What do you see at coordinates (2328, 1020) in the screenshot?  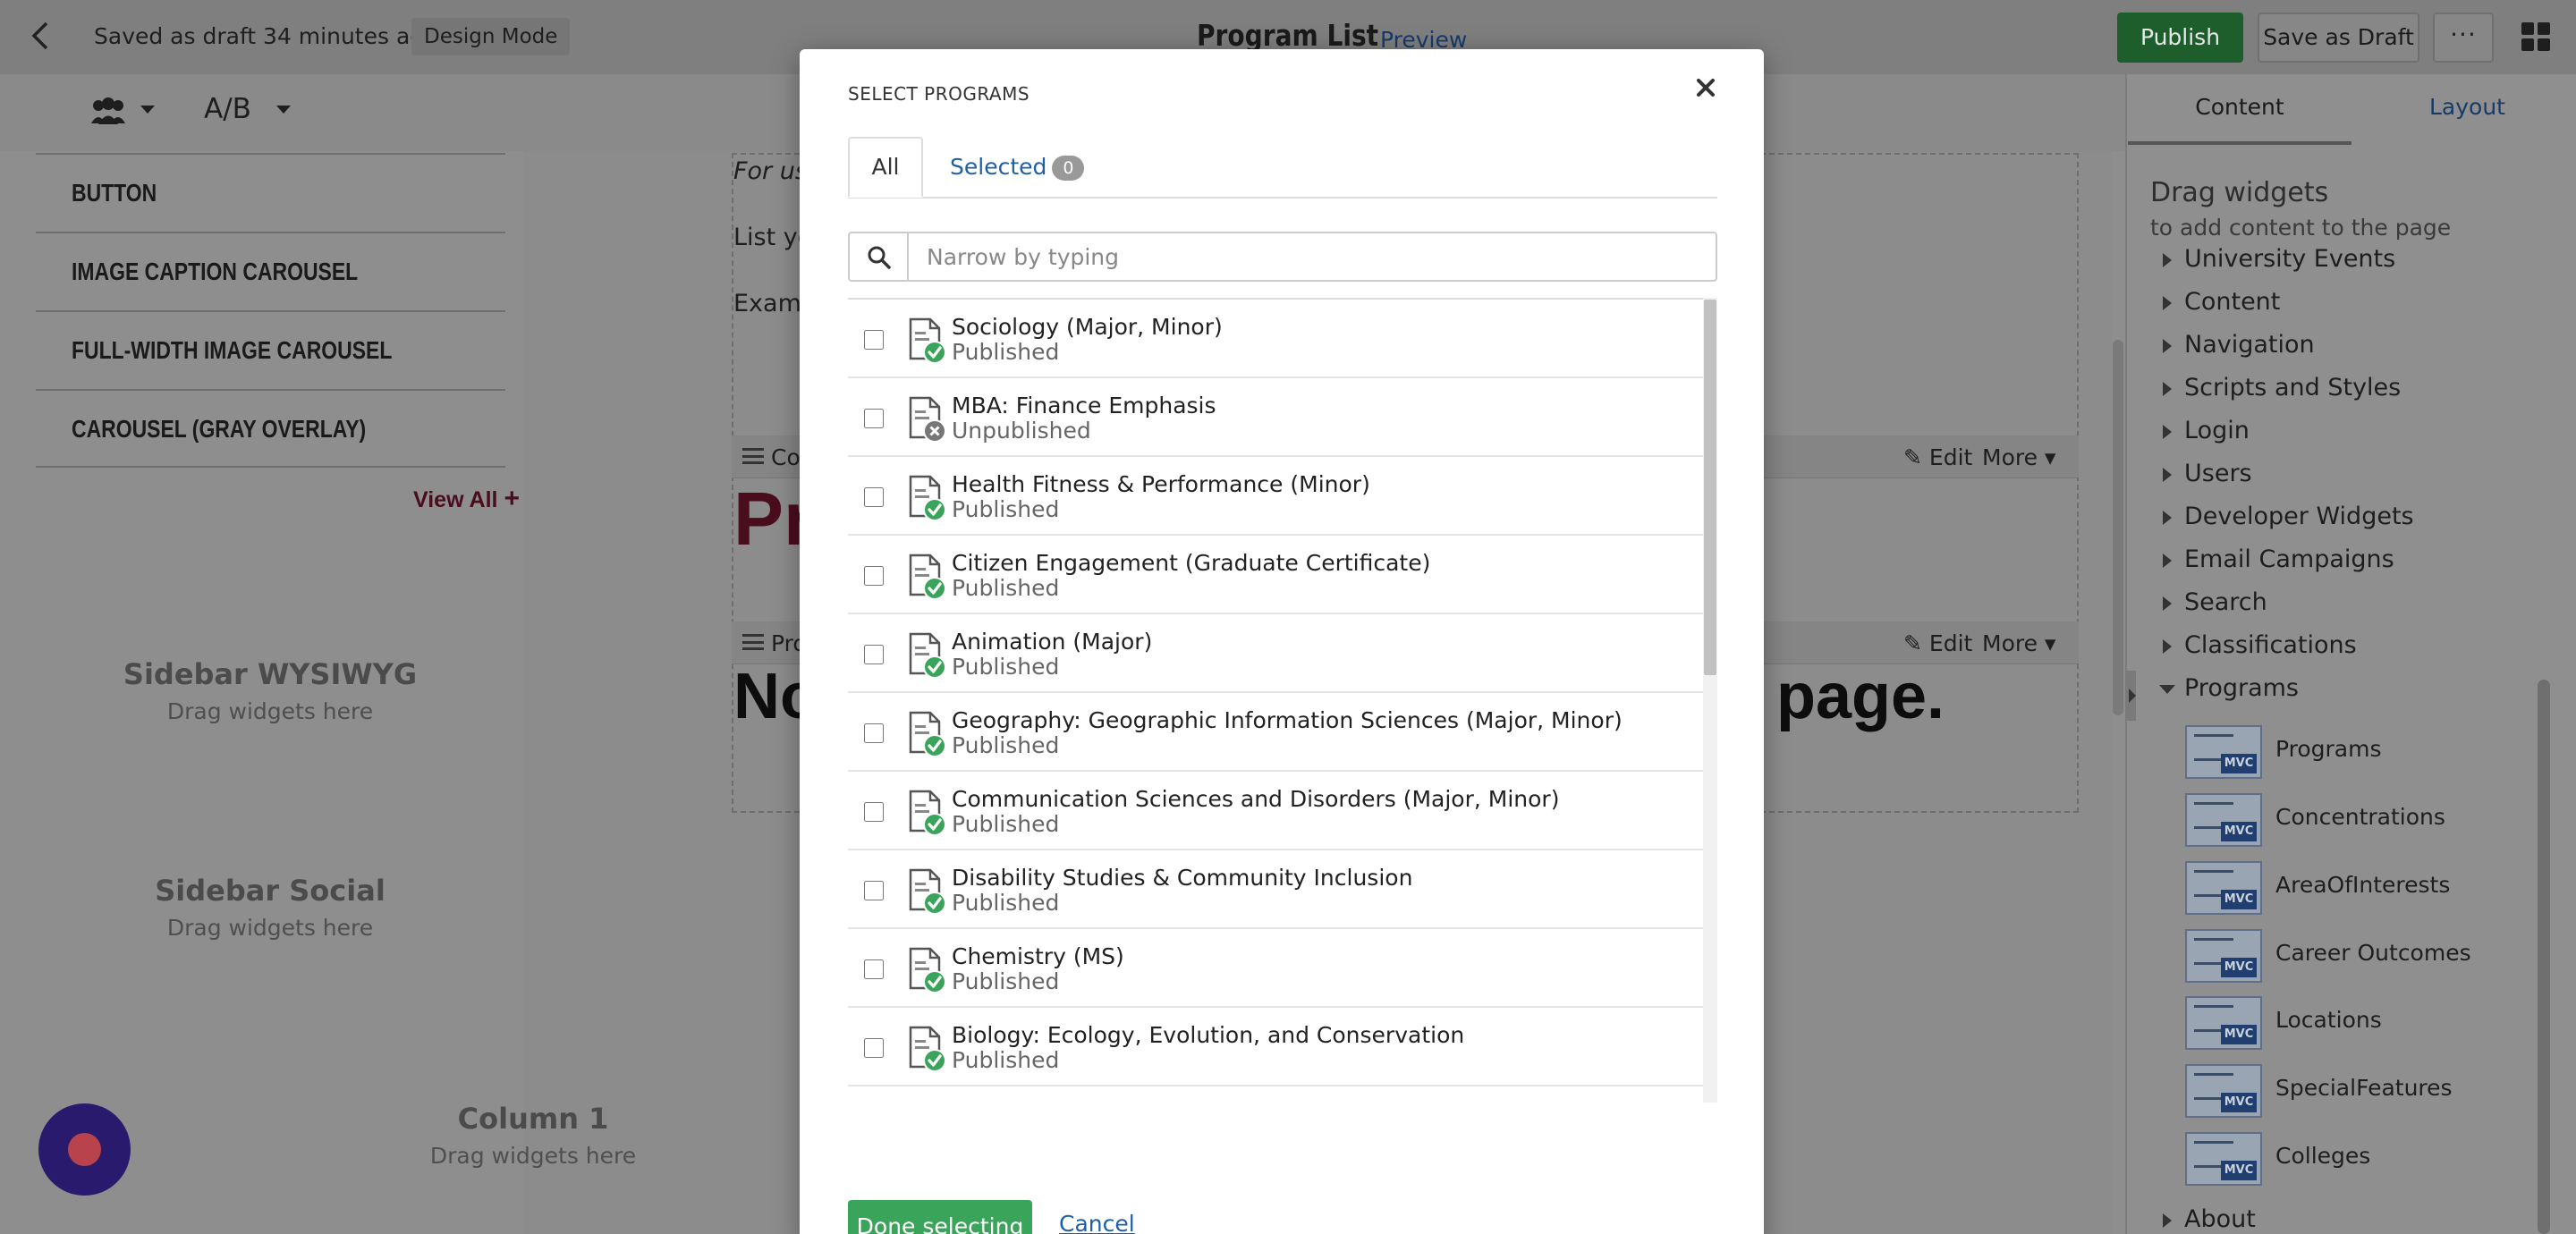 I see `widget-locations: Locations` at bounding box center [2328, 1020].